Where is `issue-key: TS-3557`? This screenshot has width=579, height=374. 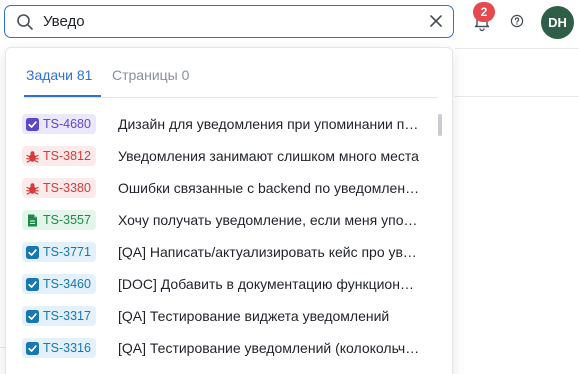
issue-key: TS-3557 is located at coordinates (67, 220).